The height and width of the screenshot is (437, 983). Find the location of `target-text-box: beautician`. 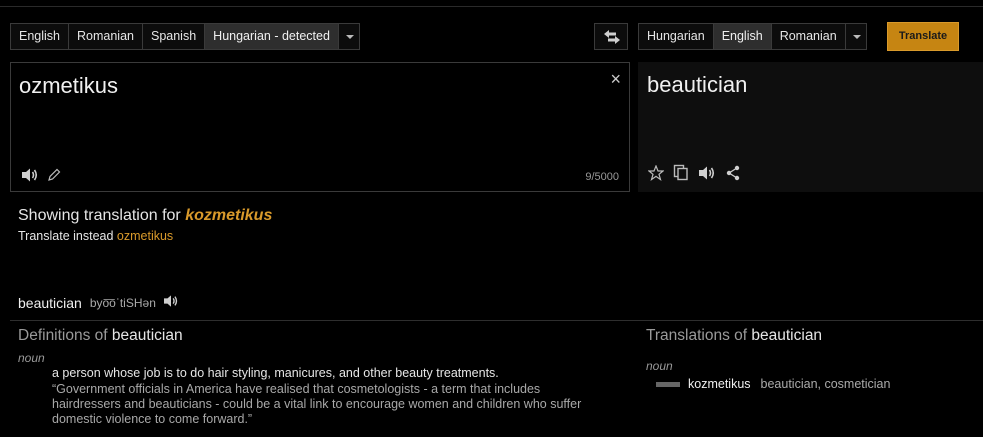

target-text-box: beautician is located at coordinates (810, 127).